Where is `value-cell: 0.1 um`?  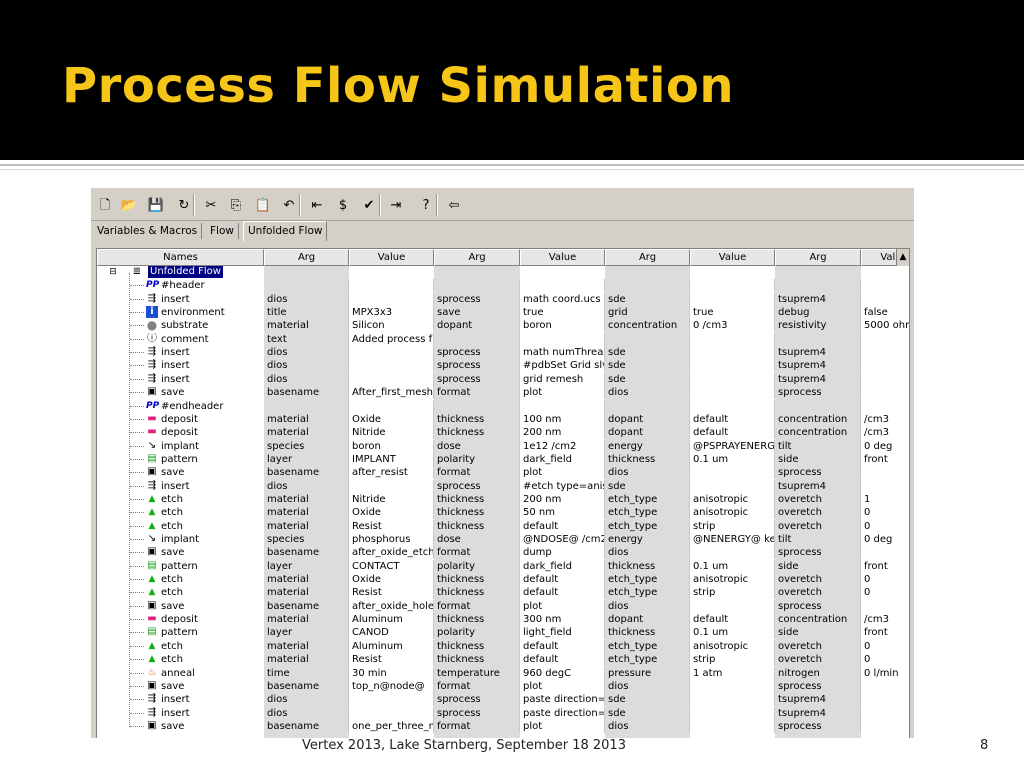 value-cell: 0.1 um is located at coordinates (732, 566).